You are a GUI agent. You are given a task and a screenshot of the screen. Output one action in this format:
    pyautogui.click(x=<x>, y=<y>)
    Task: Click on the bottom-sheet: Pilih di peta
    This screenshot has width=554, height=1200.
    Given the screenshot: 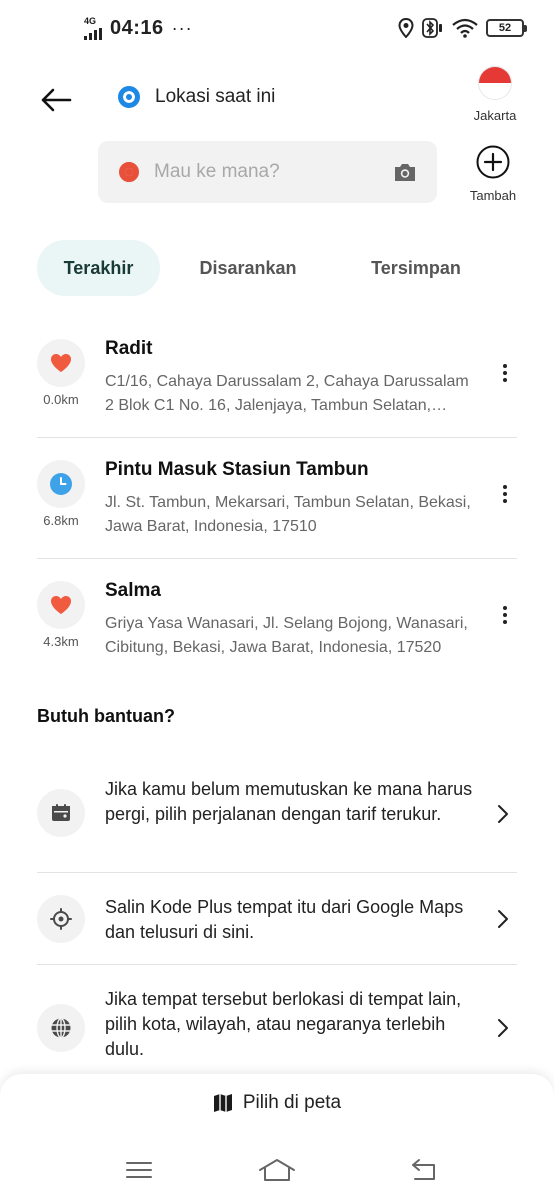 What is the action you would take?
    pyautogui.click(x=277, y=1137)
    